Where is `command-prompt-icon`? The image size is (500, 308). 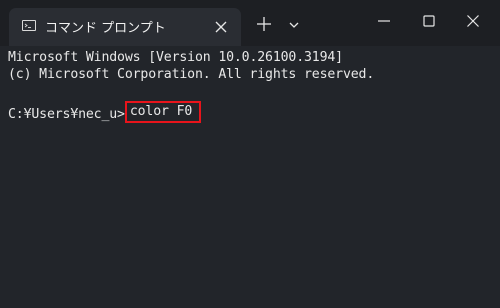 command-prompt-icon is located at coordinates (29, 25).